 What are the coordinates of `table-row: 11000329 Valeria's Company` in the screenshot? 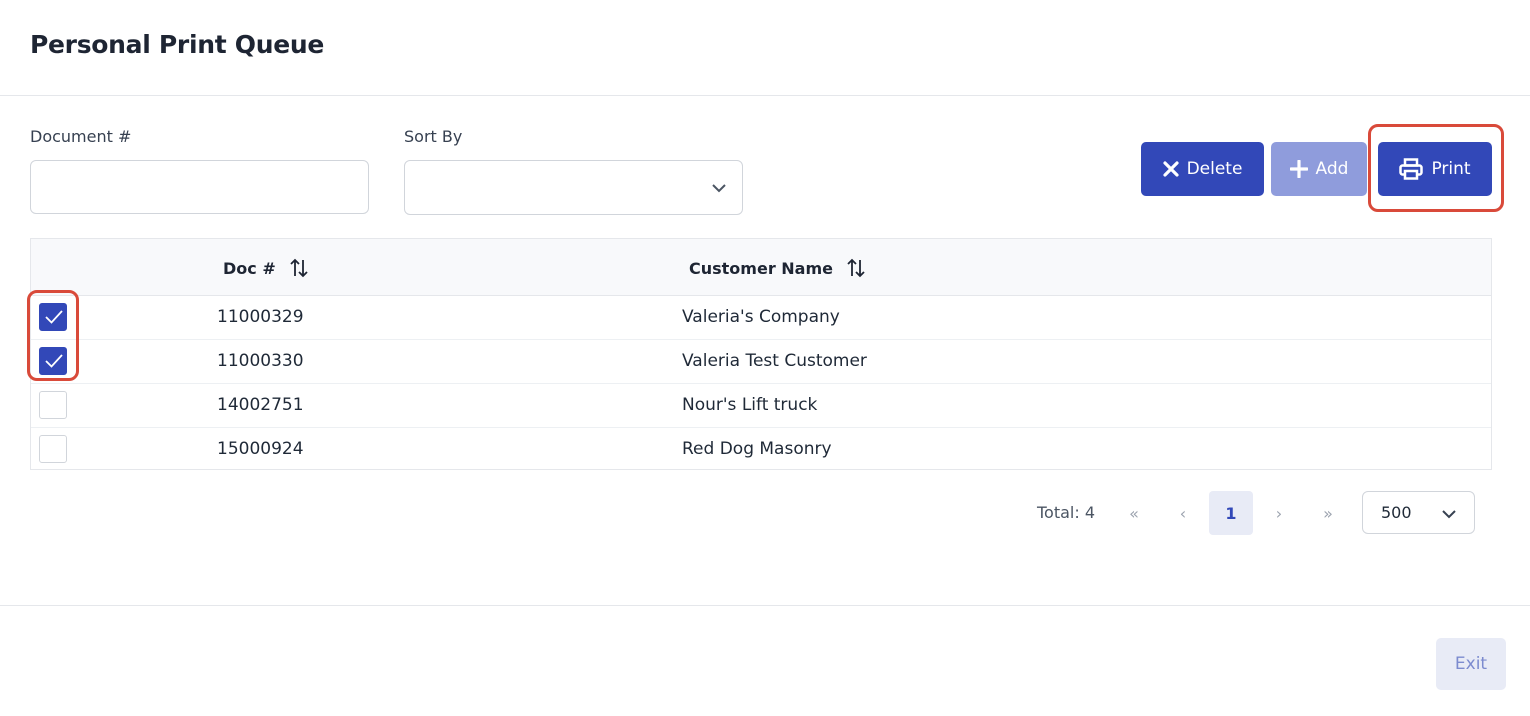 It's located at (761, 318).